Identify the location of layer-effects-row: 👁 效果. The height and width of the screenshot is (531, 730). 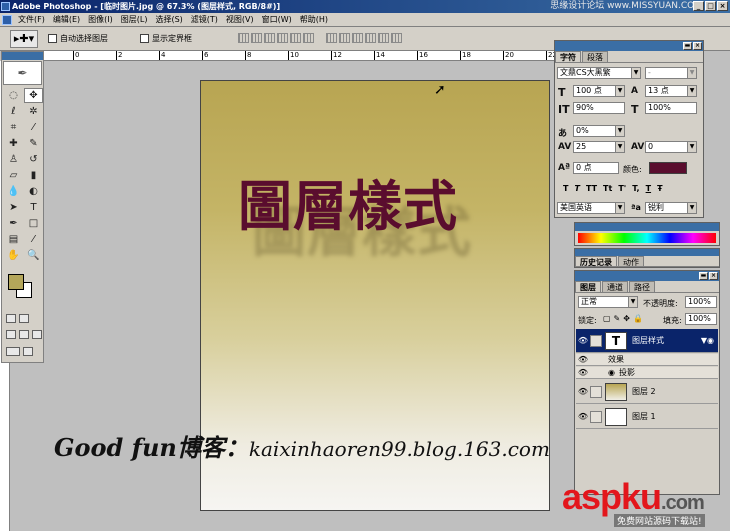
(647, 360).